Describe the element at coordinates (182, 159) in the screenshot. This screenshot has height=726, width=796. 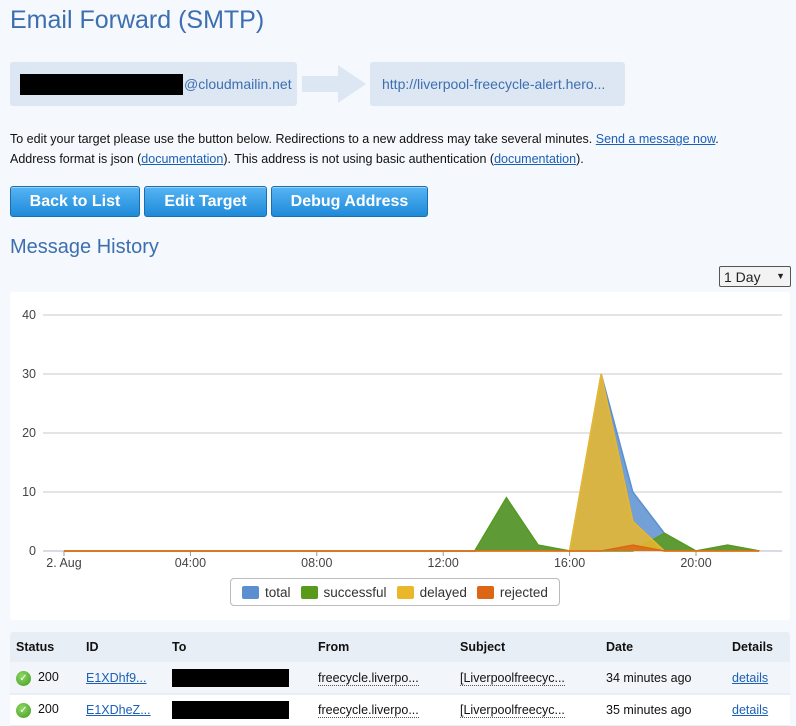
I see `format-documentation-link: documentation` at that location.